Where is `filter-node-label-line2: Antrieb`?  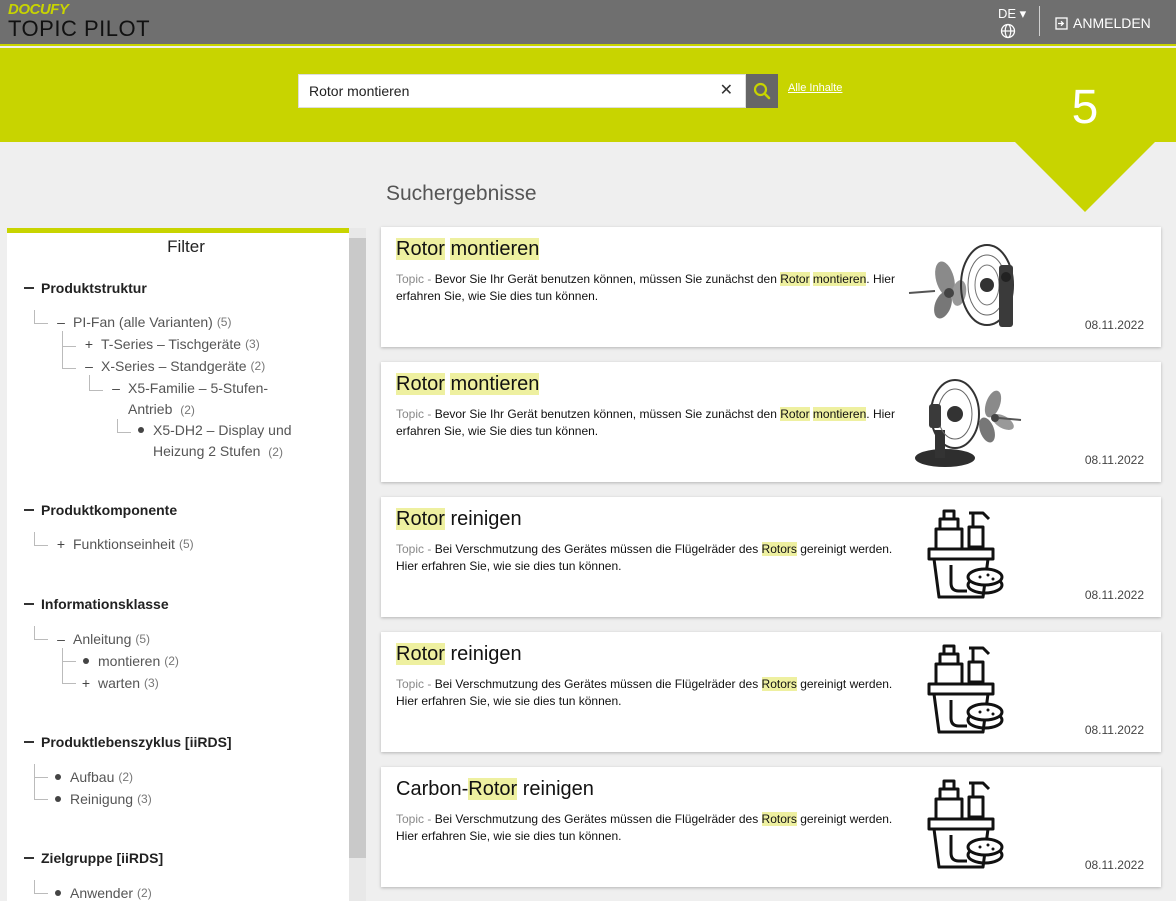 filter-node-label-line2: Antrieb is located at coordinates (150, 409).